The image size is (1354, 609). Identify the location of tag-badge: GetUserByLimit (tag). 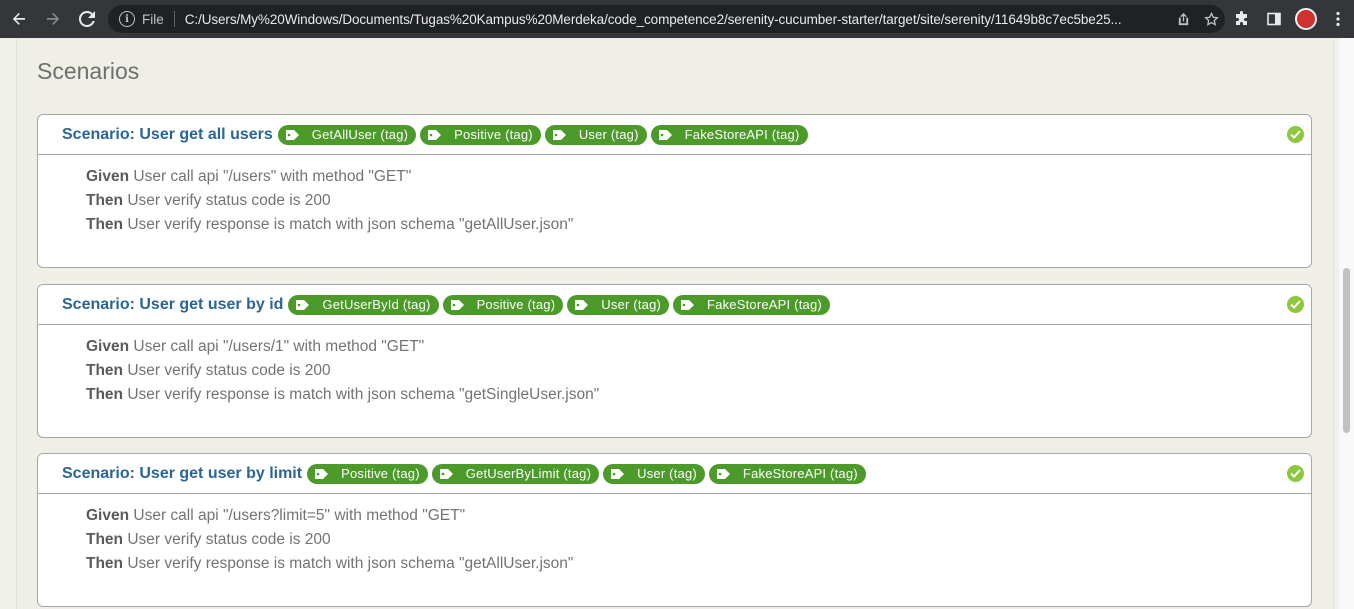
(515, 473).